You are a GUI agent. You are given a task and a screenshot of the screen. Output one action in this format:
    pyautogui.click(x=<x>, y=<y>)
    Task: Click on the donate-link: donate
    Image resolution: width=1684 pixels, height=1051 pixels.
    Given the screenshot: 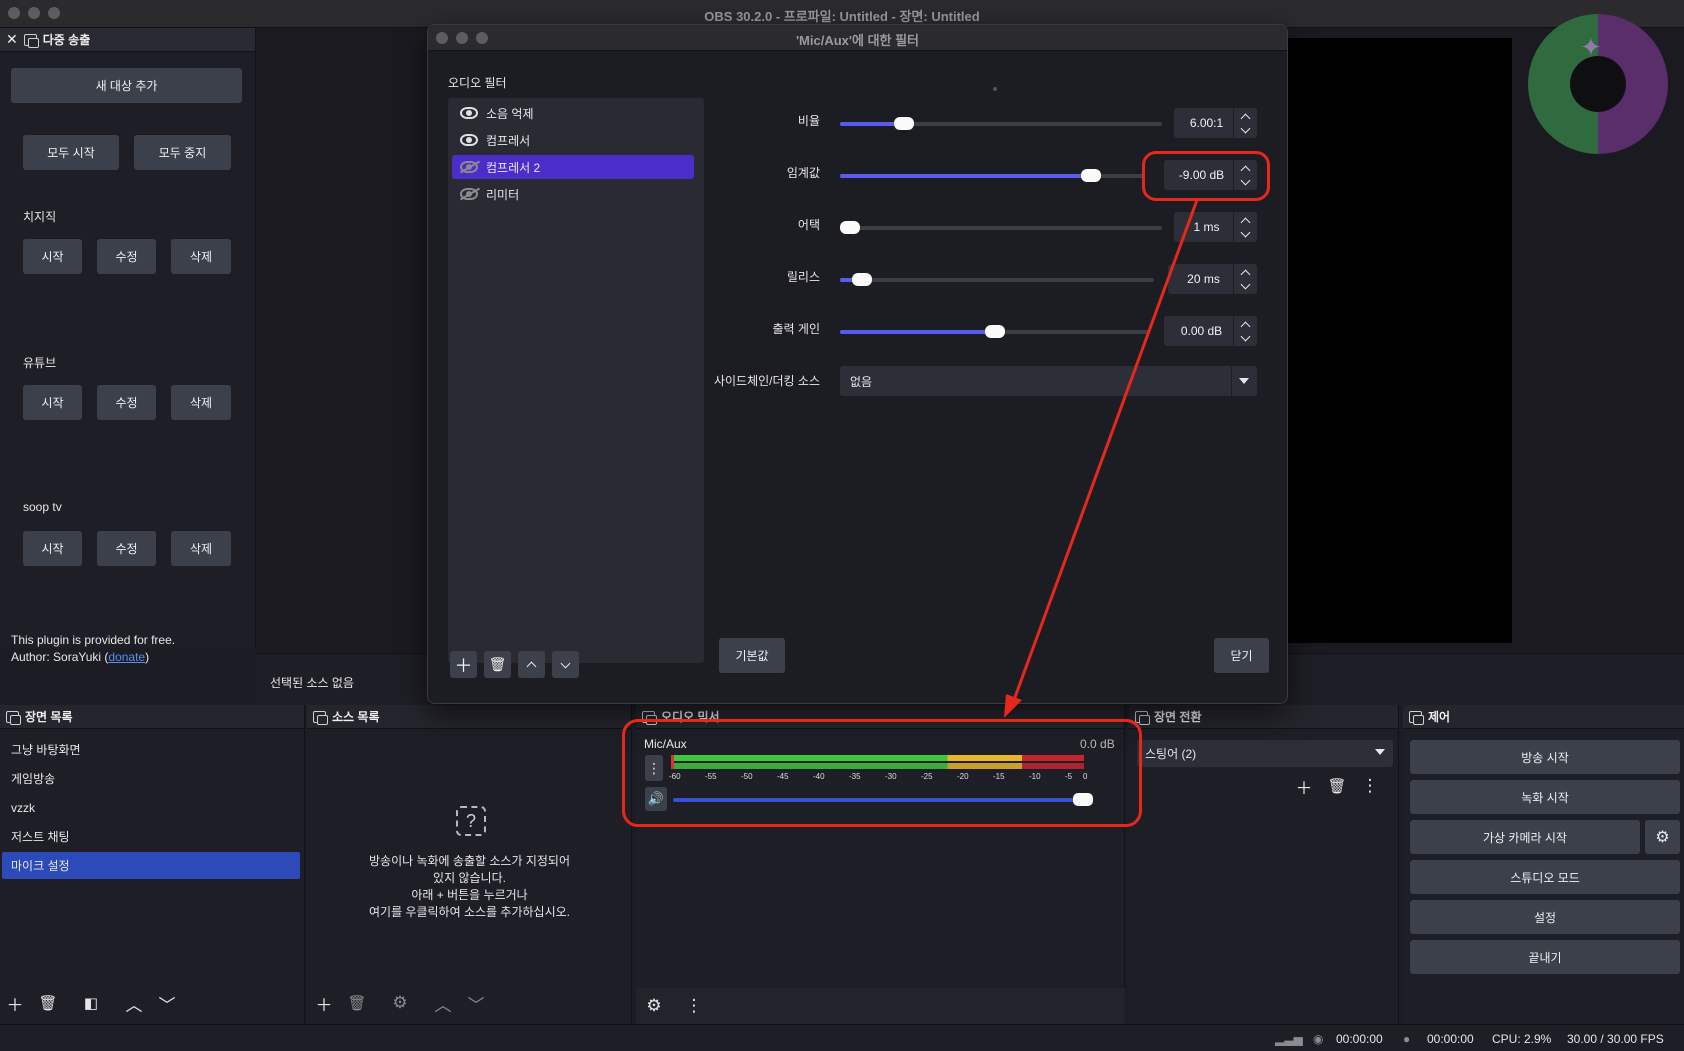 What is the action you would take?
    pyautogui.click(x=126, y=657)
    